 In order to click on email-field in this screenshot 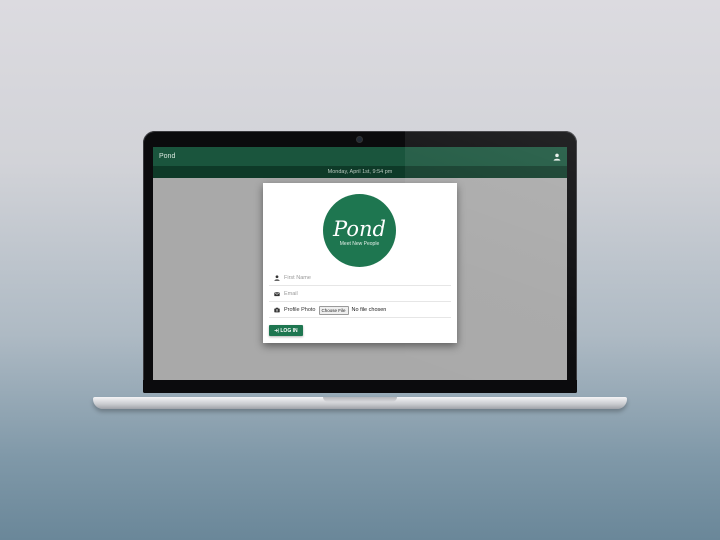, I will do `click(360, 294)`.